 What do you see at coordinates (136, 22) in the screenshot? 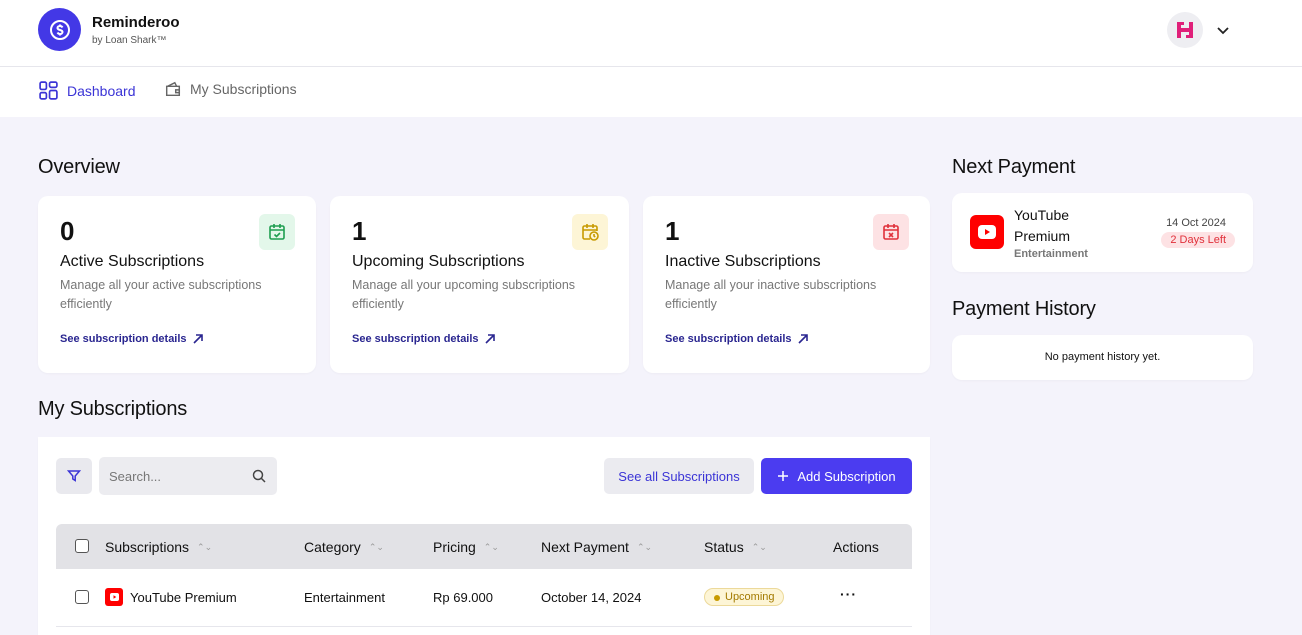
I see `app-name: Reminderoo` at bounding box center [136, 22].